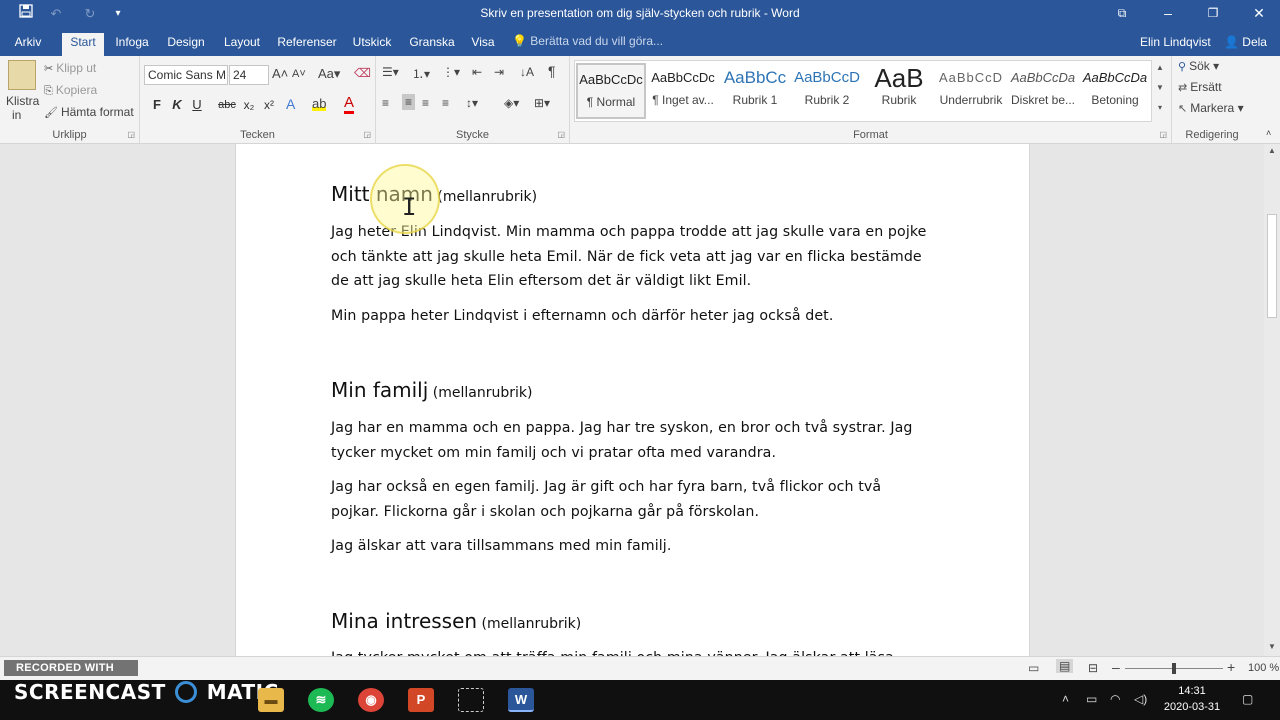  What do you see at coordinates (472, 103) in the screenshot?
I see `line-spacing-icon: ↕▾` at bounding box center [472, 103].